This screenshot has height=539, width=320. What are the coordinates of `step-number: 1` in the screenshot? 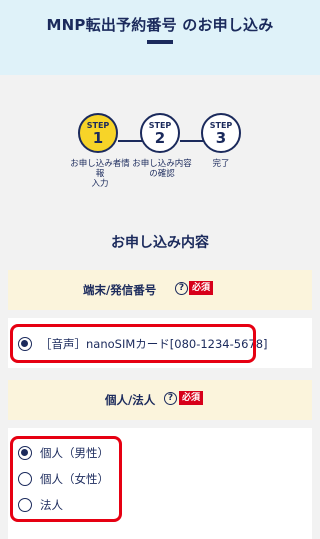 It's located at (98, 138).